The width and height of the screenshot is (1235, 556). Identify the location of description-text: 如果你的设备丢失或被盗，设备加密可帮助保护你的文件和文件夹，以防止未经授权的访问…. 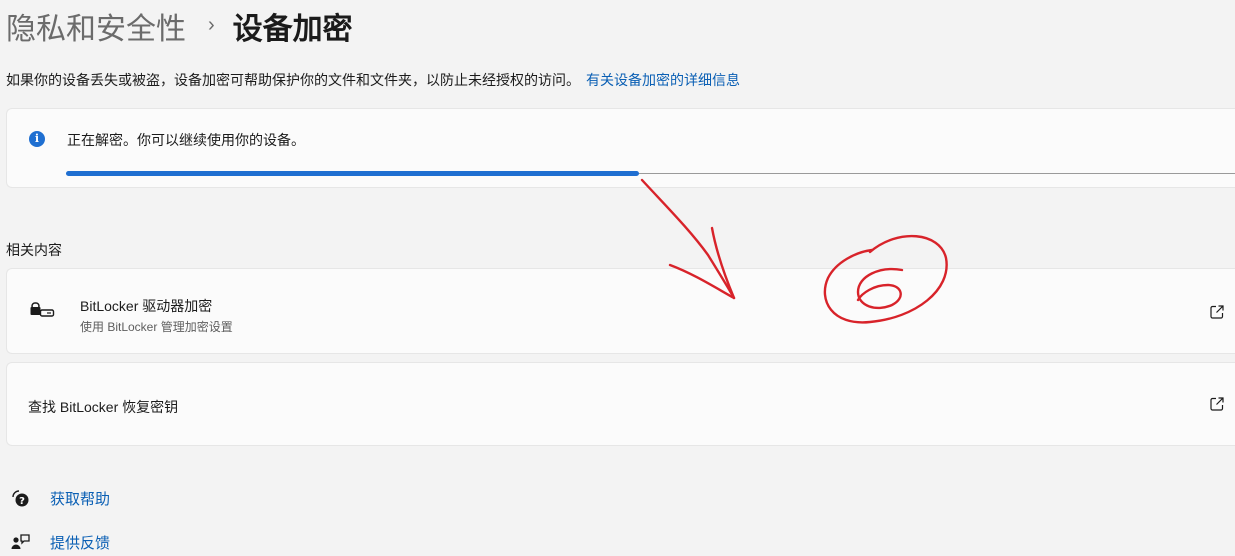
(293, 80).